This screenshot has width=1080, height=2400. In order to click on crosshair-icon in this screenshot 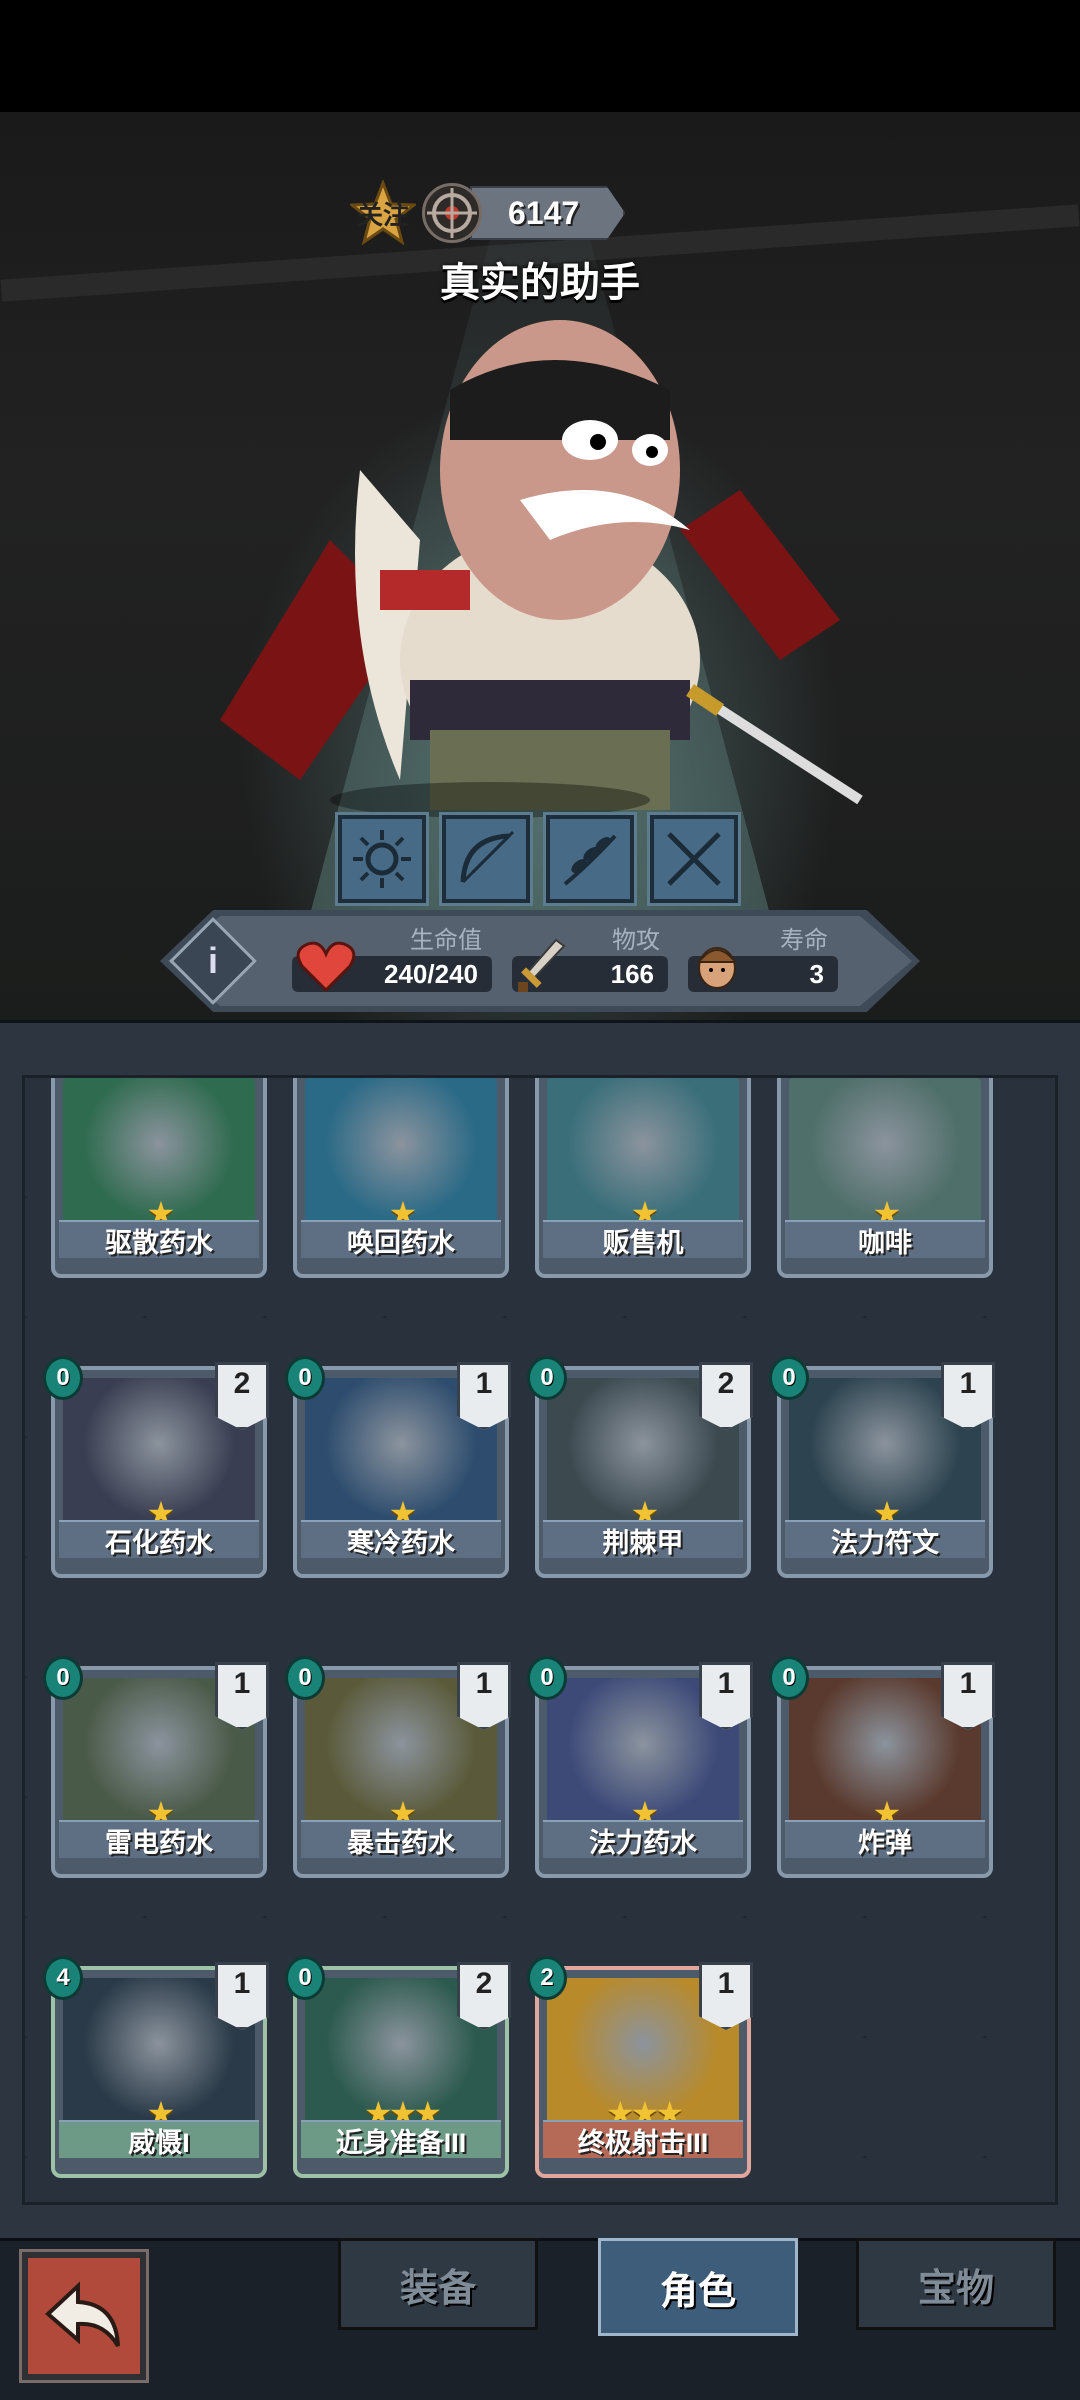, I will do `click(452, 213)`.